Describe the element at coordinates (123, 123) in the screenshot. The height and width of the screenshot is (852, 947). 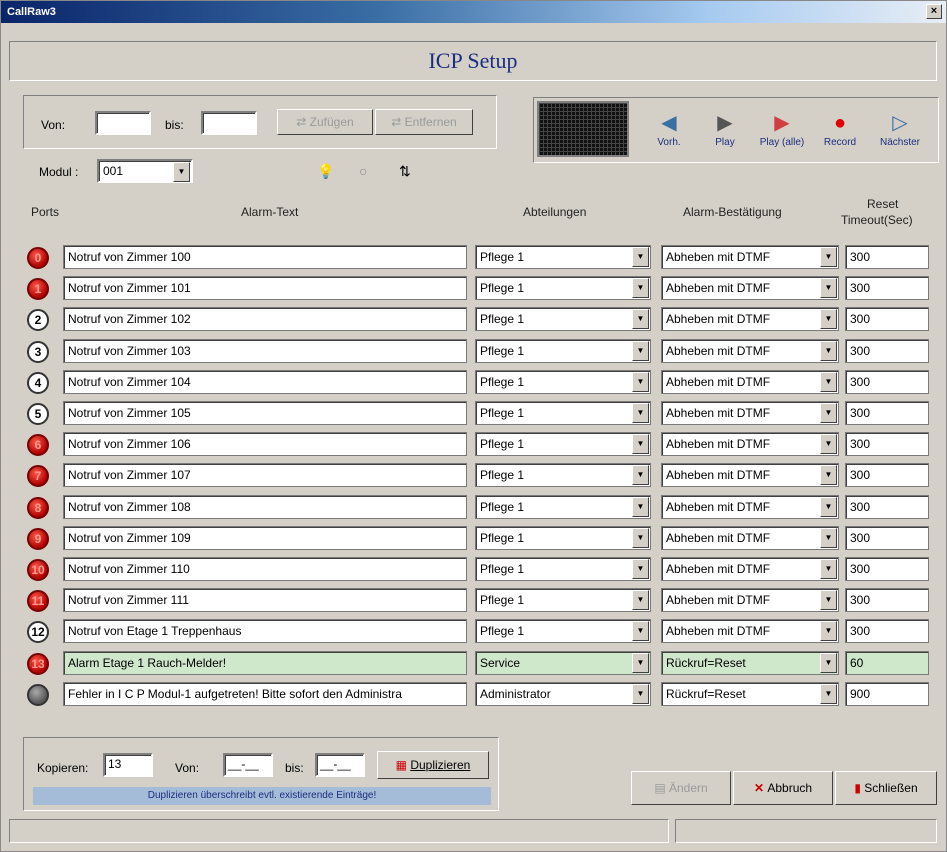
I see `von-input` at that location.